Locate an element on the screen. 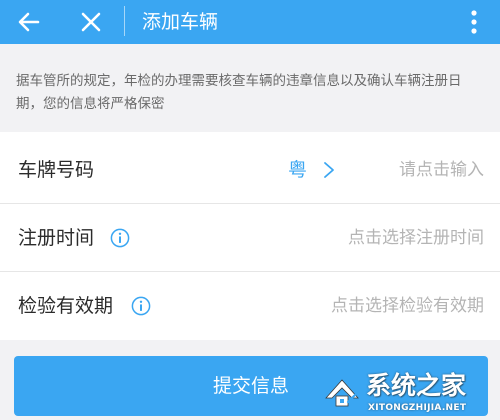 Image resolution: width=500 pixels, height=420 pixels. site-watermark: 系统之家 XITONGZHIJIA.NET is located at coordinates (410, 393).